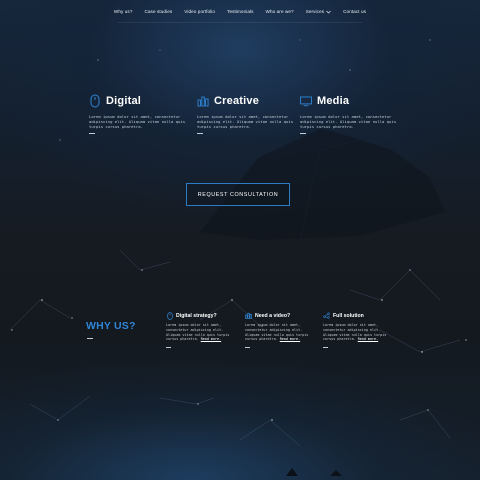  What do you see at coordinates (240, 22) in the screenshot?
I see `nav-divider` at bounding box center [240, 22].